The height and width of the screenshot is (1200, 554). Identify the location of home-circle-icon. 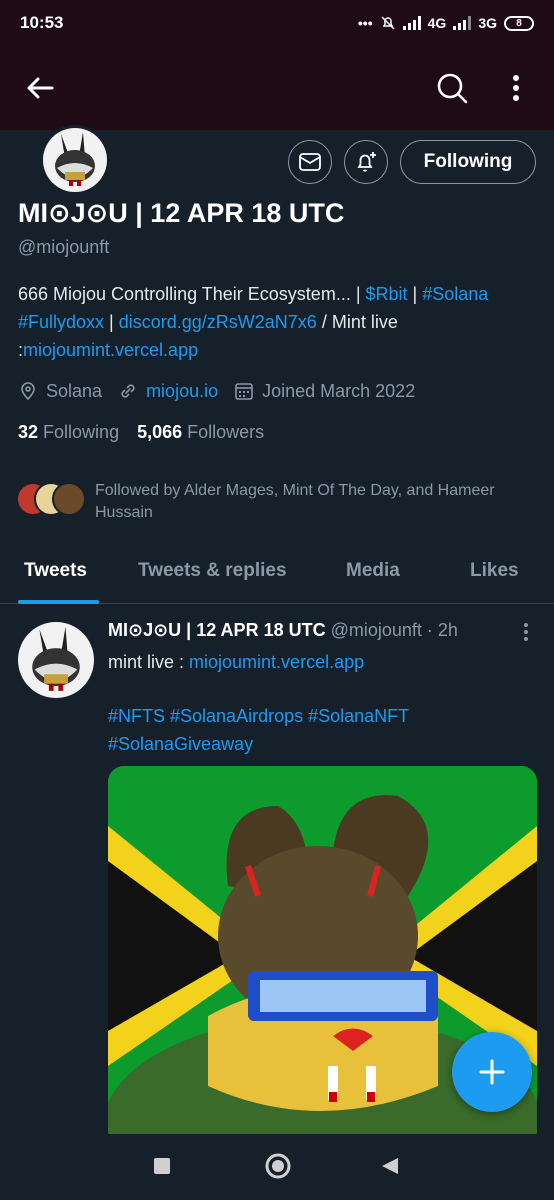
(278, 1166).